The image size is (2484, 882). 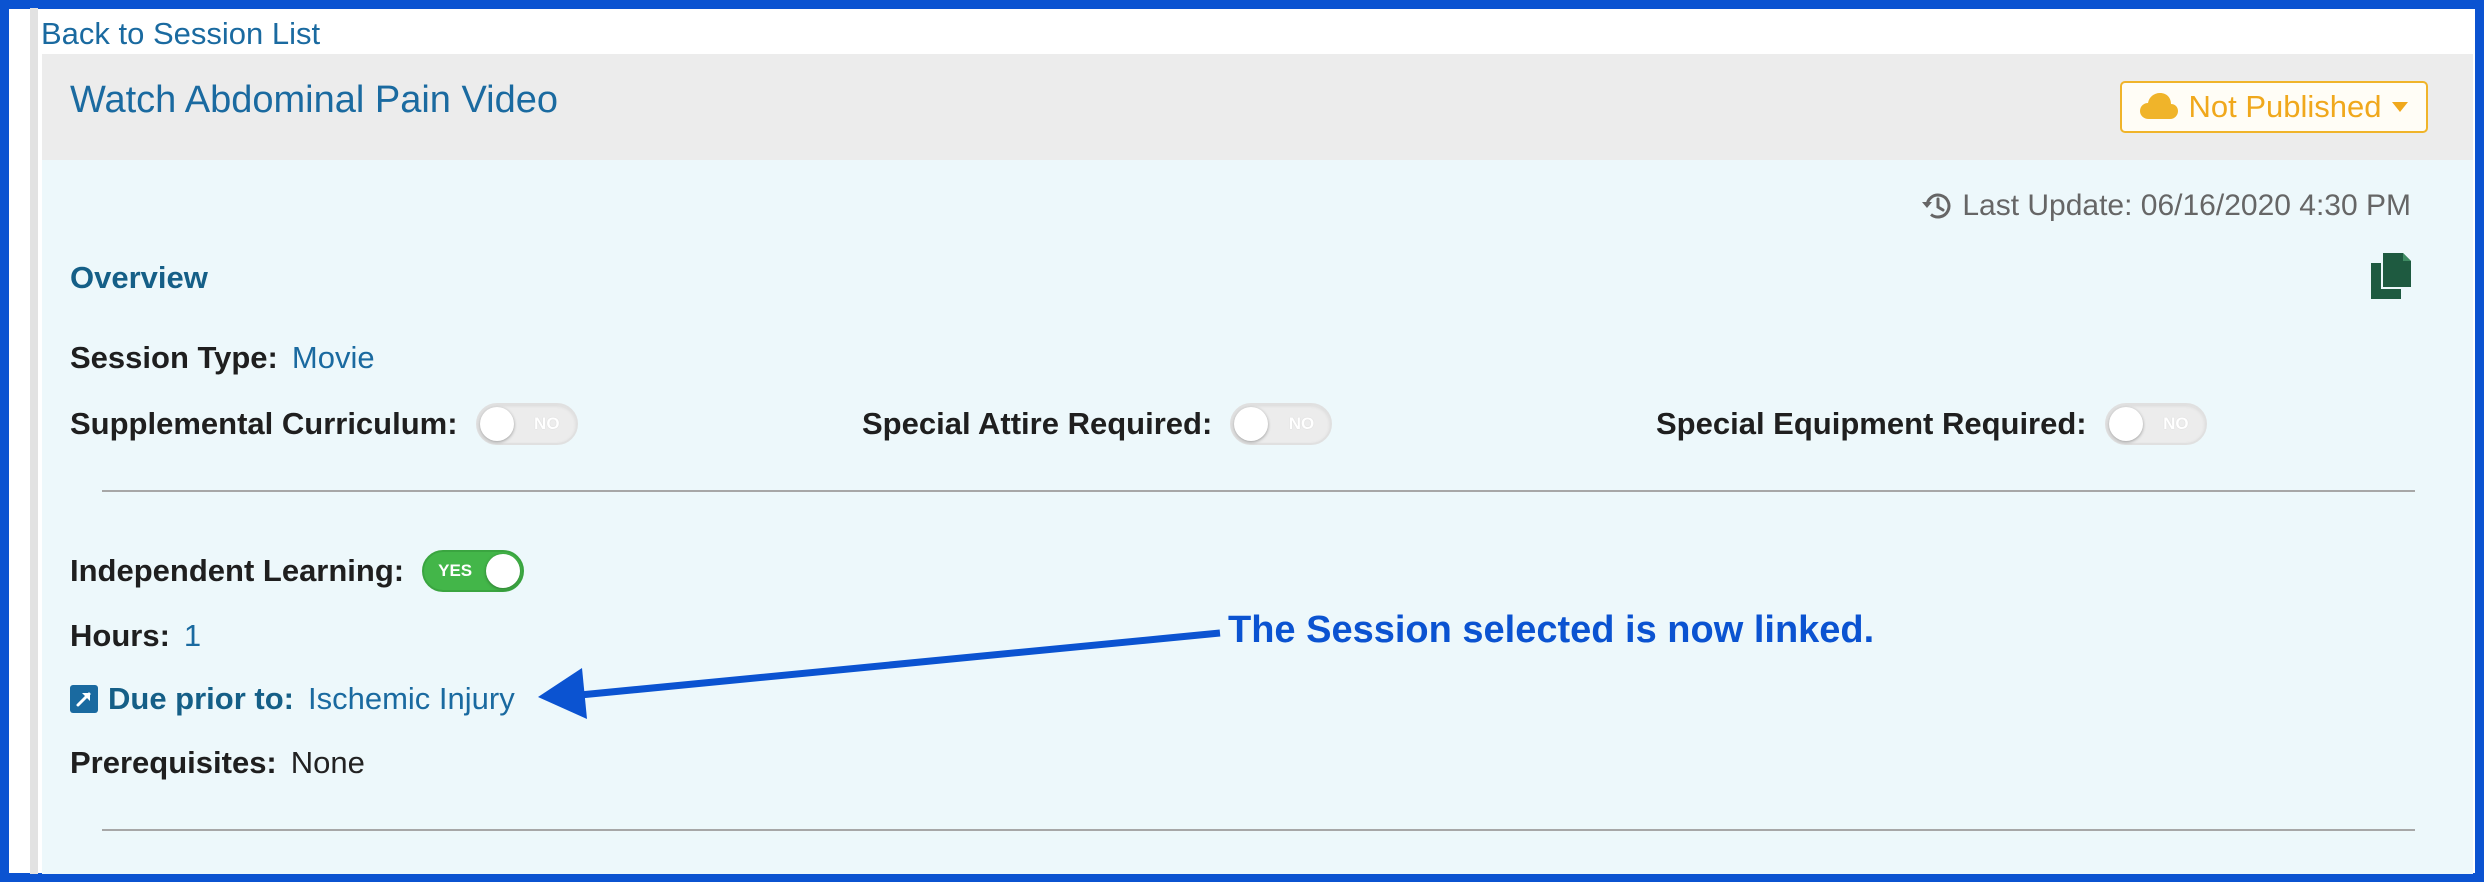 What do you see at coordinates (180, 34) in the screenshot?
I see `back-to-session-list-link: Back to Session List` at bounding box center [180, 34].